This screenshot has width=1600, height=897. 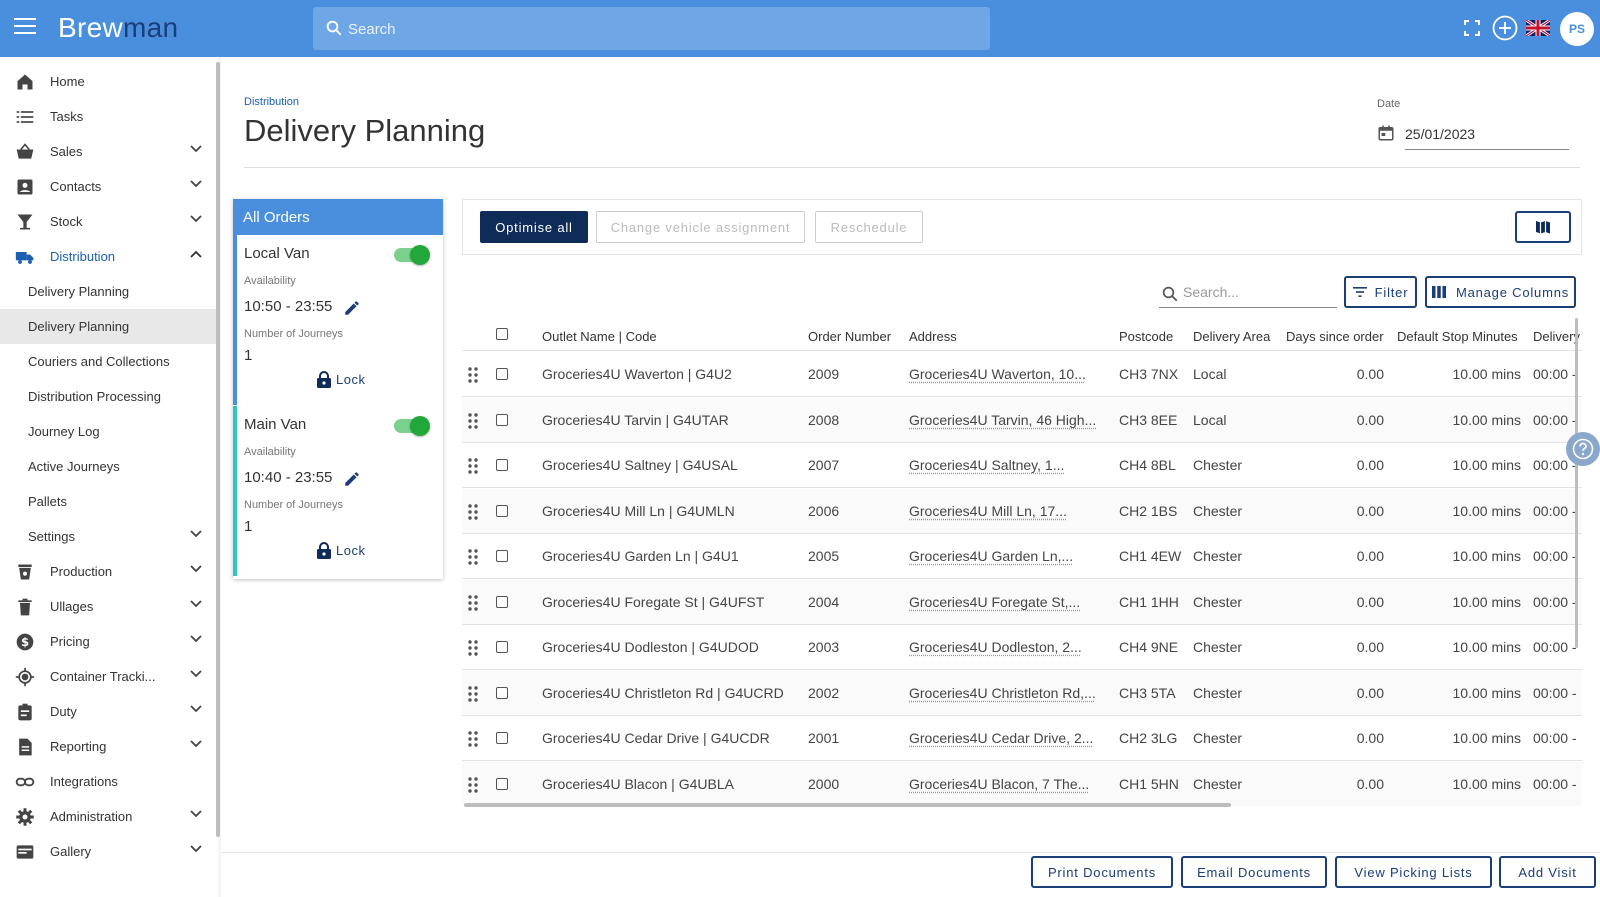 I want to click on sidebar-item-pallets: Pallets, so click(x=109, y=501).